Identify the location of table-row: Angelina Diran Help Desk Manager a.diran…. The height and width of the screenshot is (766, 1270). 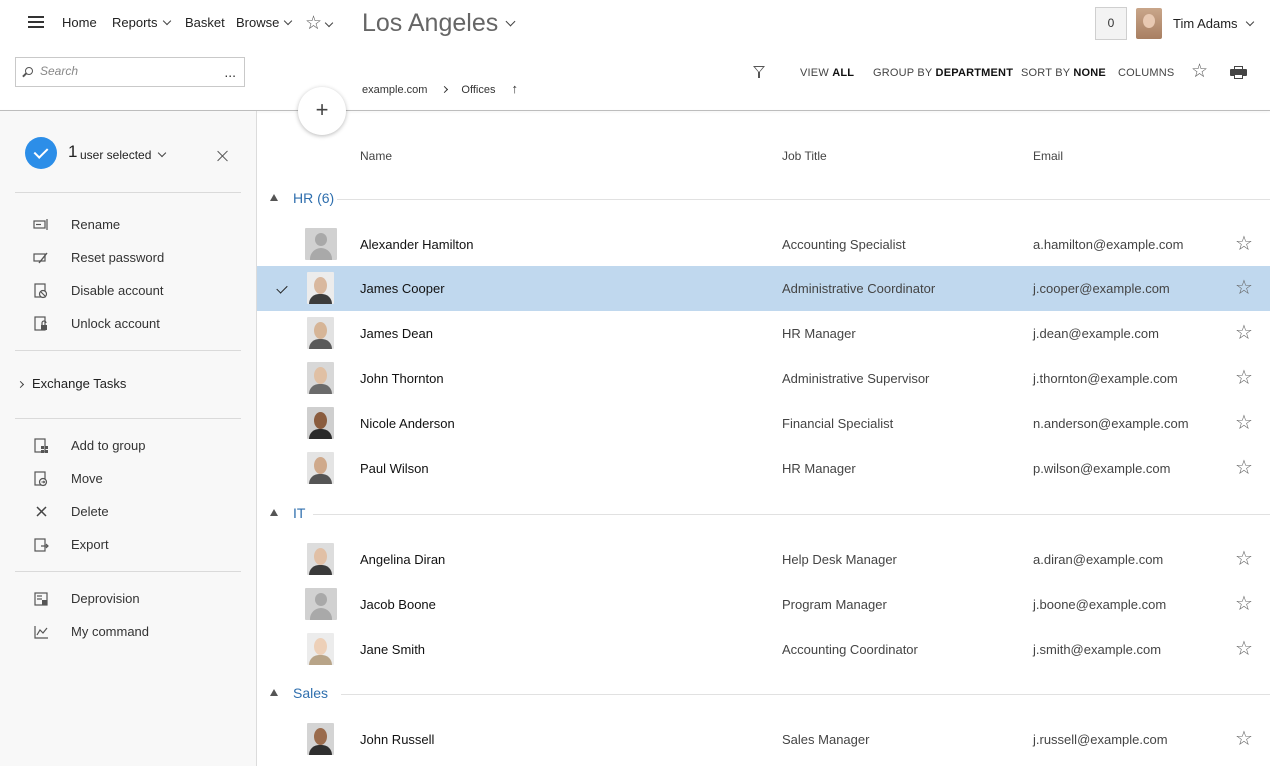
(763, 559).